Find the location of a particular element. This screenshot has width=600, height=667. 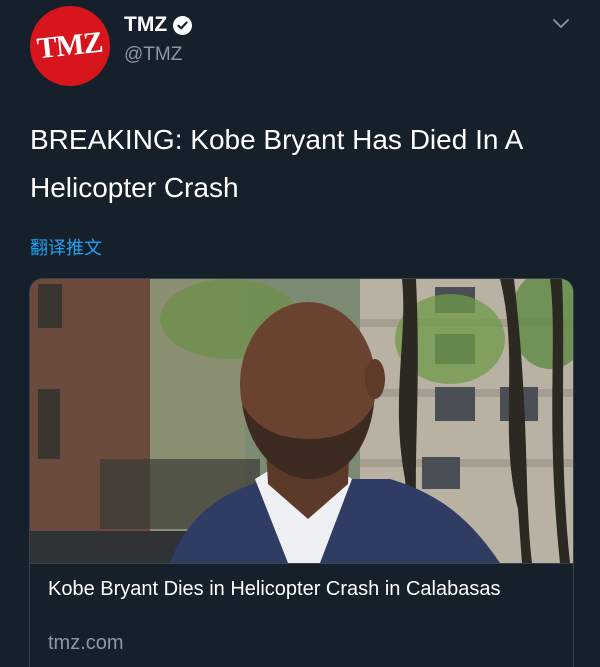

author-name-row: TMZ is located at coordinates (158, 25).